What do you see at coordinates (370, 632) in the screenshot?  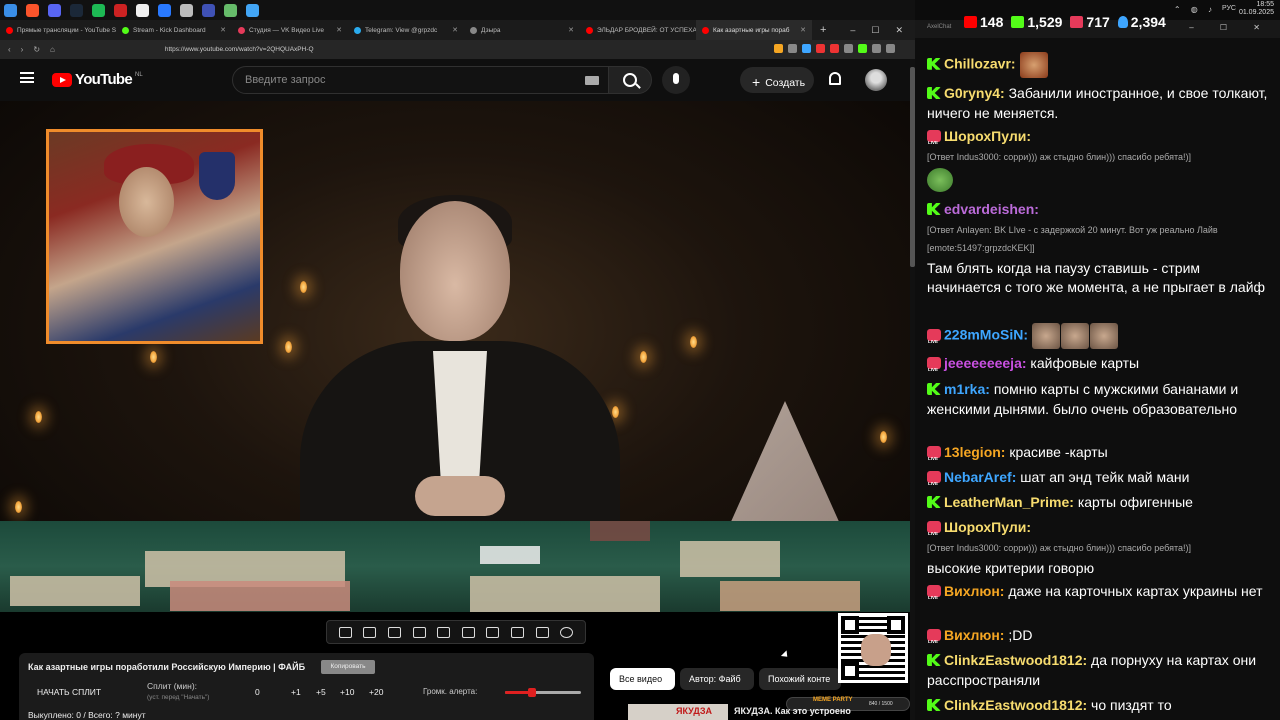 I see `audio-icon` at bounding box center [370, 632].